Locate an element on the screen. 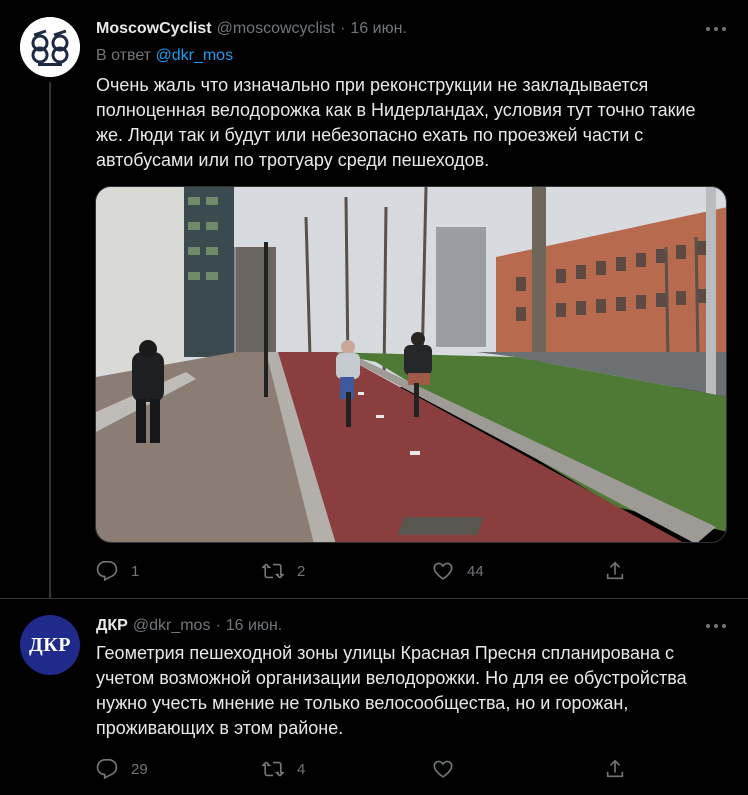 The image size is (748, 795). reply-button: 1 is located at coordinates (117, 571).